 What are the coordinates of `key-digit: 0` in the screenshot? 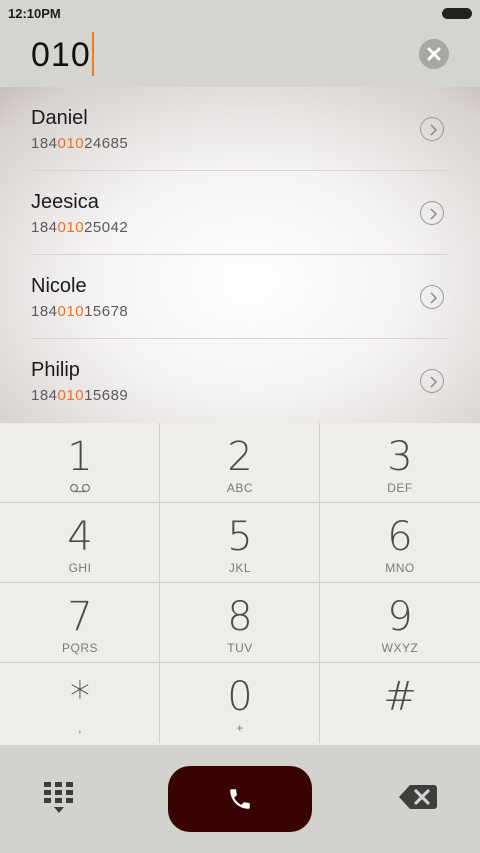 It's located at (240, 697).